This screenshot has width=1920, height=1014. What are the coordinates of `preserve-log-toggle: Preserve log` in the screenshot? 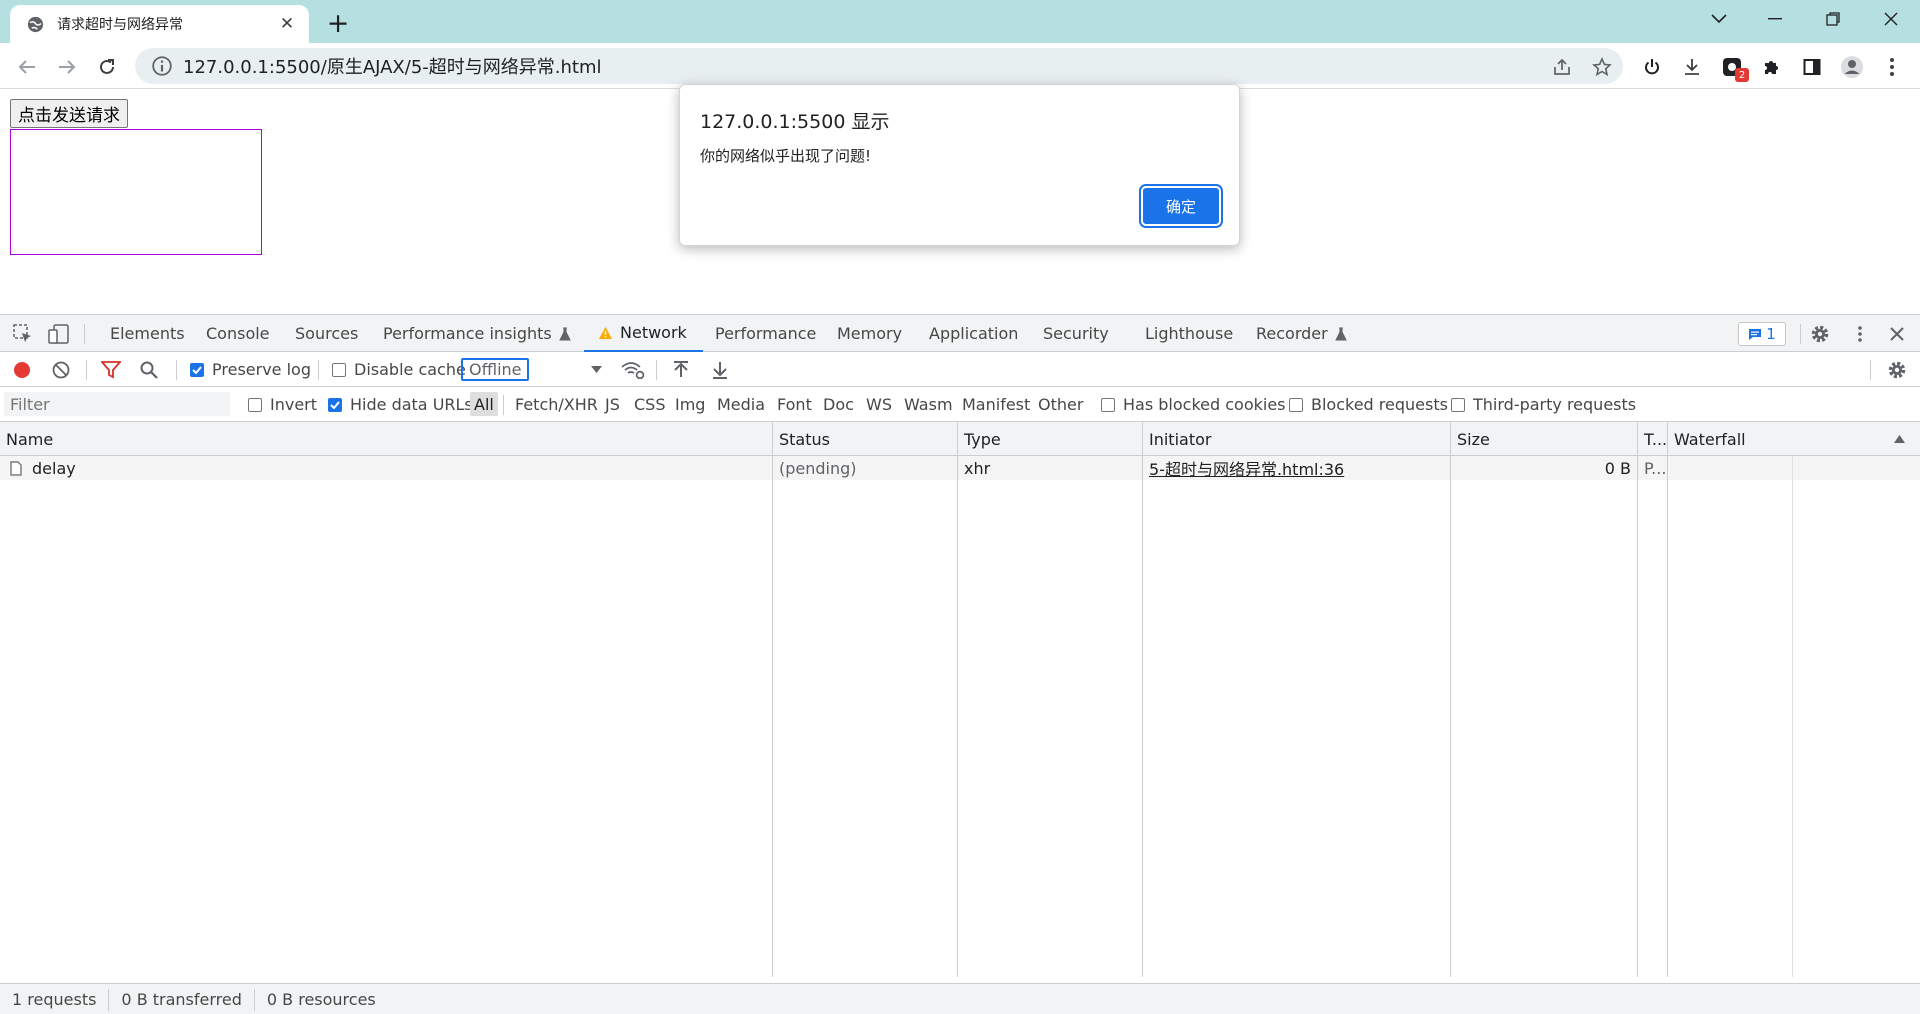 It's located at (250, 369).